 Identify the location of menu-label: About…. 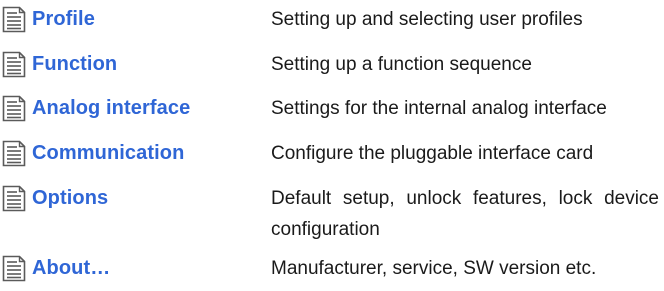
(71, 267).